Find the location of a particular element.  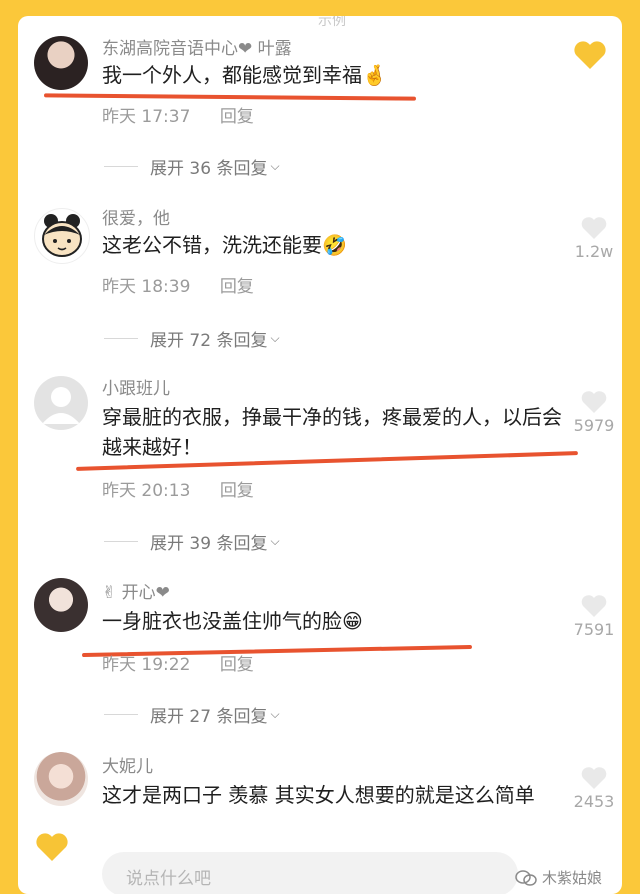

comment-text: 我一个外人，都能感觉到幸福🤞 is located at coordinates (337, 75).